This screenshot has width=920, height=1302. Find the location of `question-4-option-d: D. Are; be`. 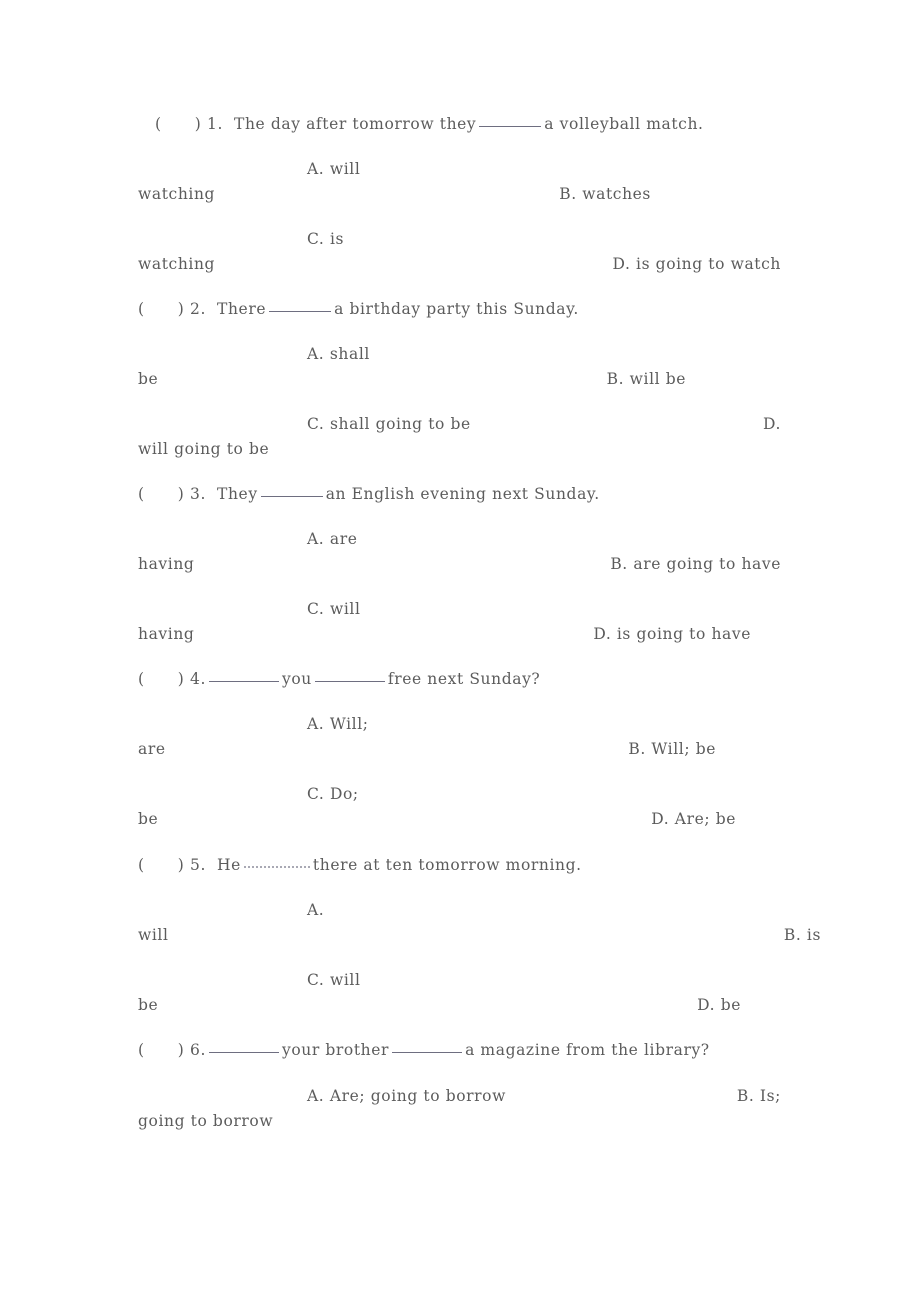

question-4-option-d: D. Are; be is located at coordinates (693, 819).